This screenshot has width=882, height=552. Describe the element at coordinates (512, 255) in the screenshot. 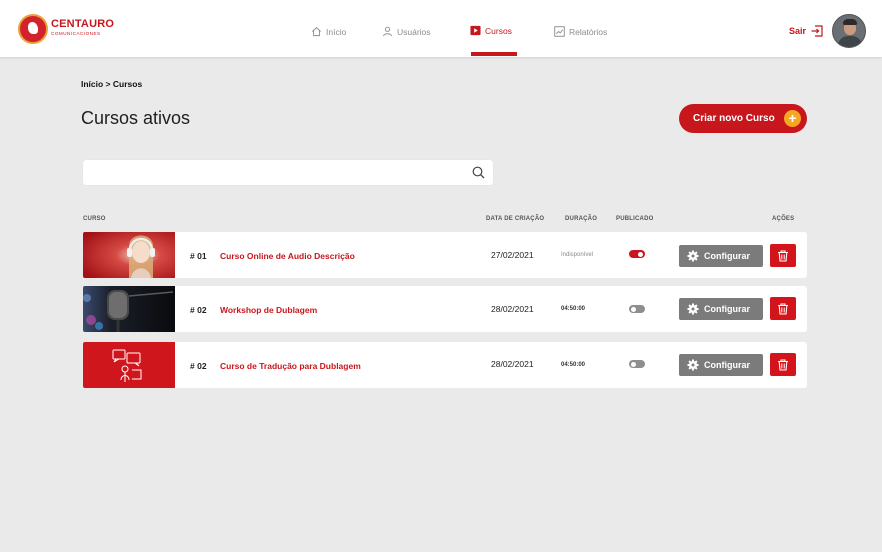

I see `course-created-date: 27/02/2021` at that location.